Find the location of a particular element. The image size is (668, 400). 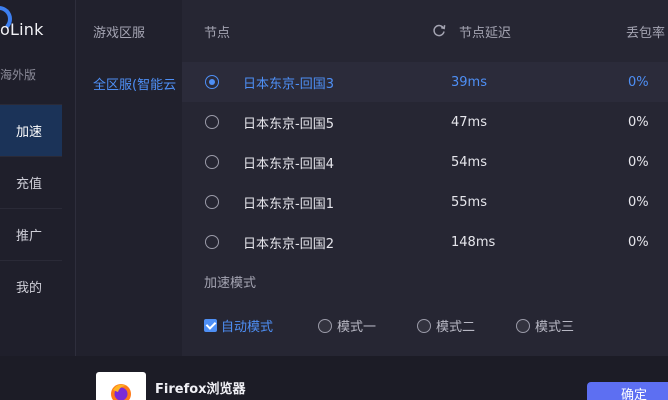

nav-item-label: 推广 is located at coordinates (29, 236).